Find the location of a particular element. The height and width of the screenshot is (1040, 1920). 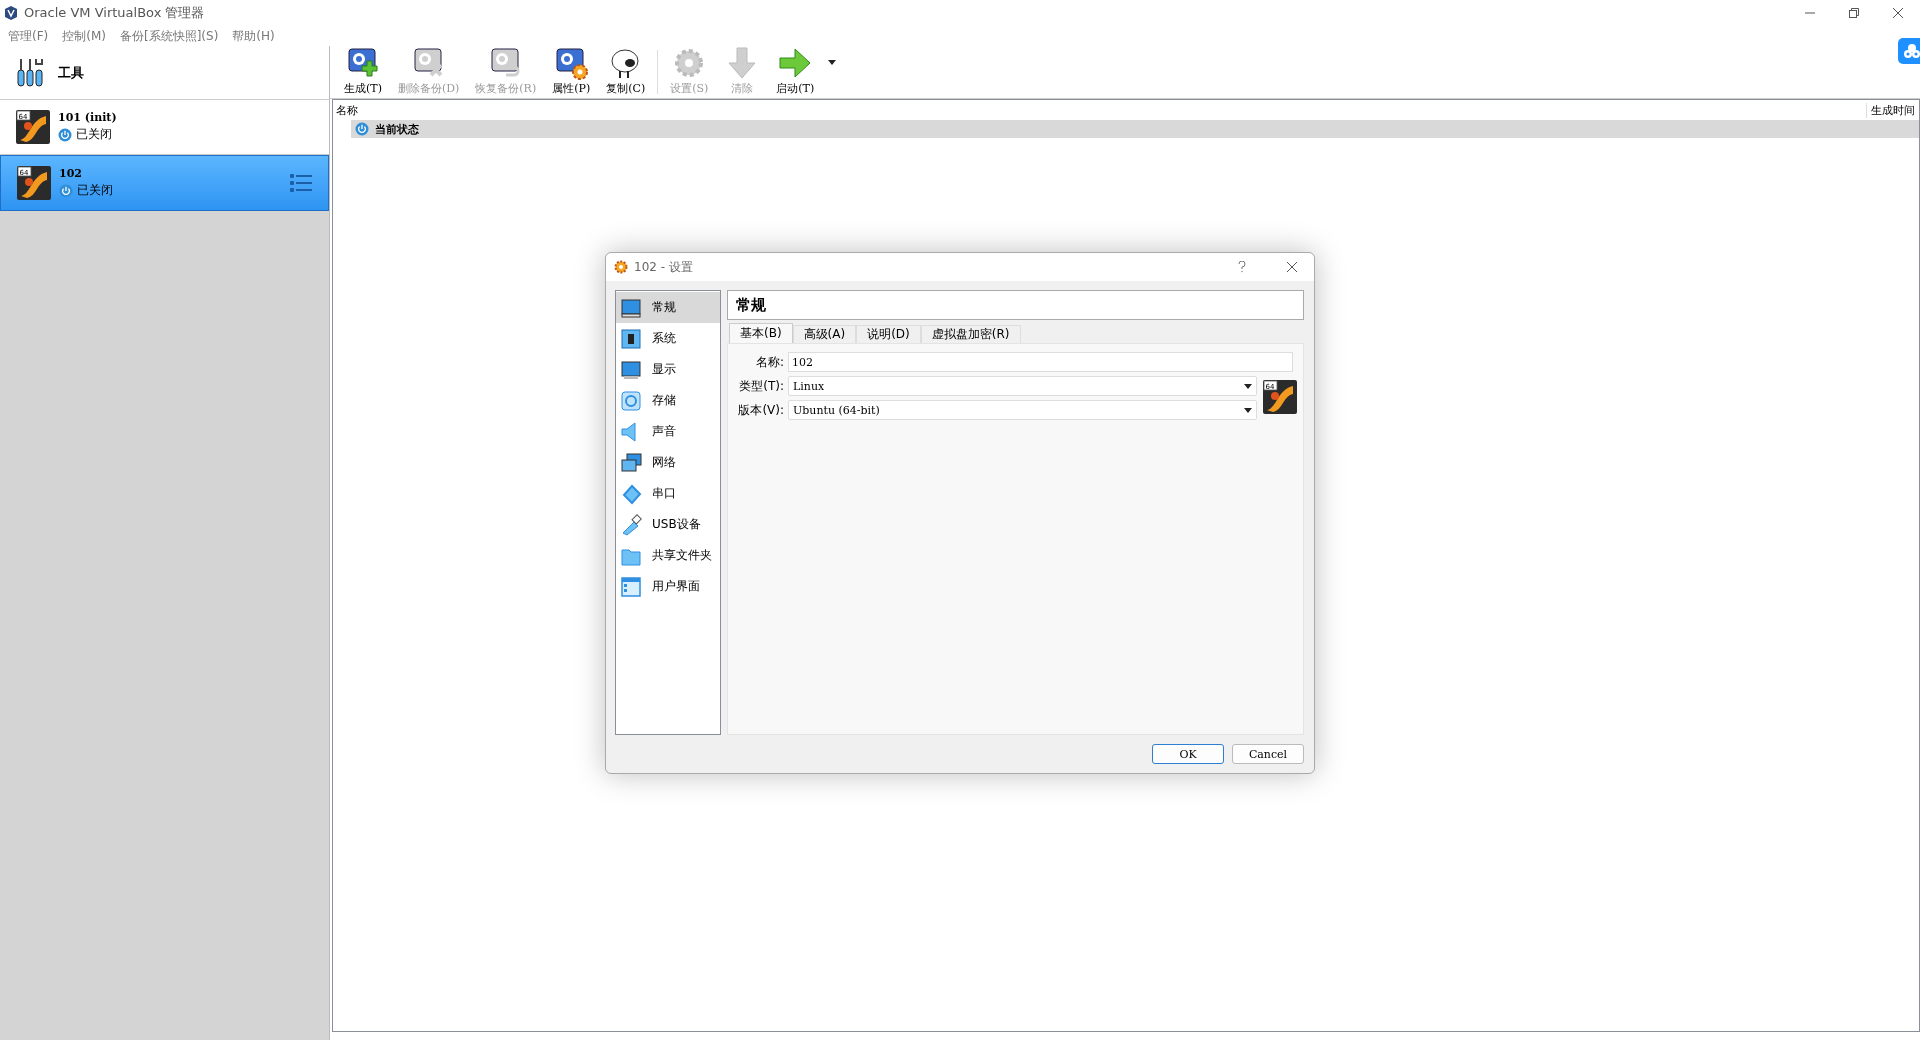

settings-category: 用户界面 is located at coordinates (668, 586).